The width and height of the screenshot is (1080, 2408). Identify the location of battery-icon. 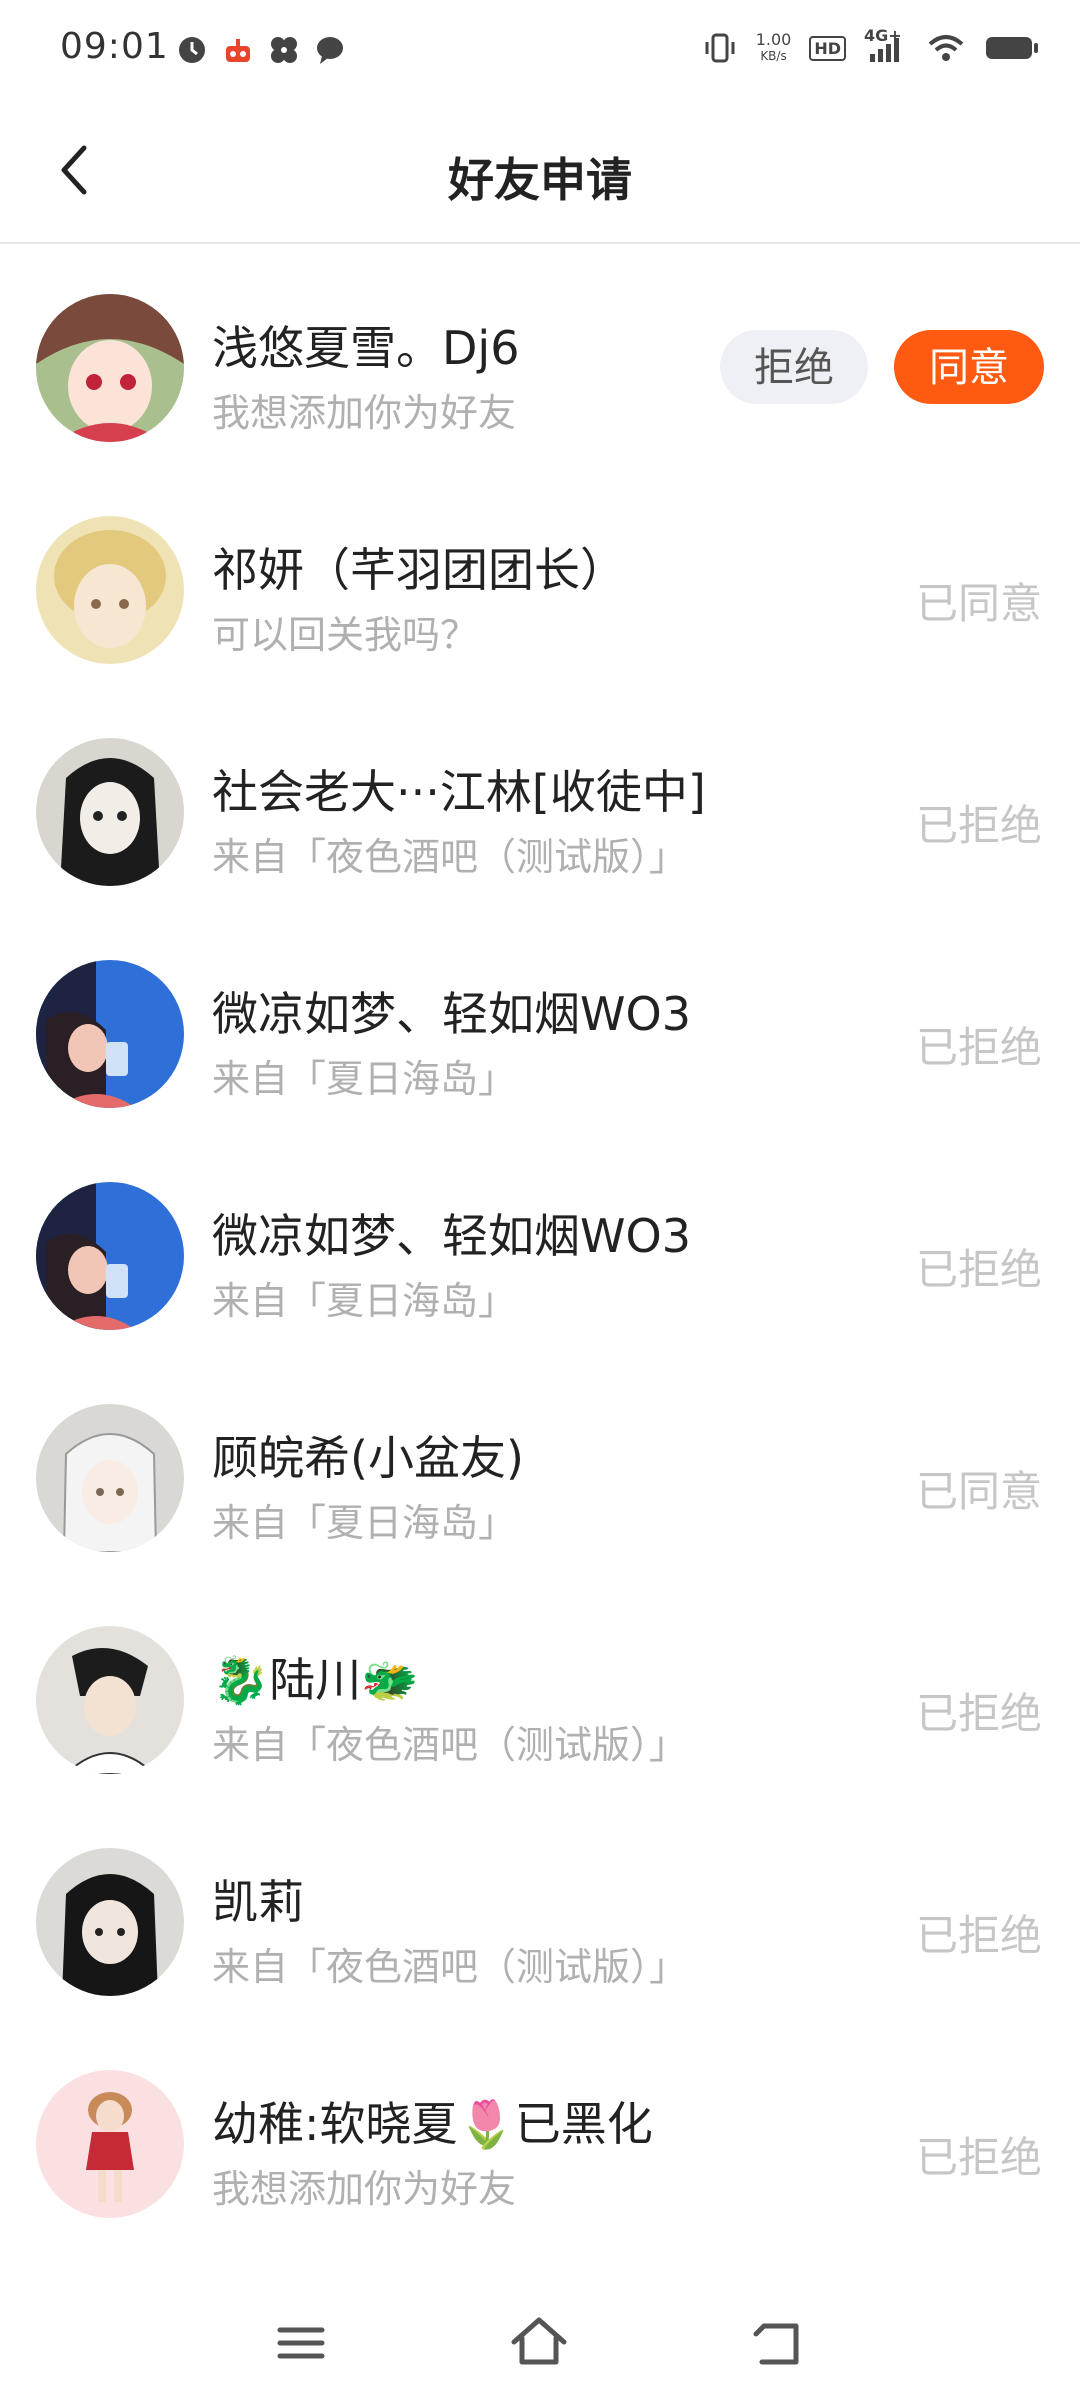
(1012, 48).